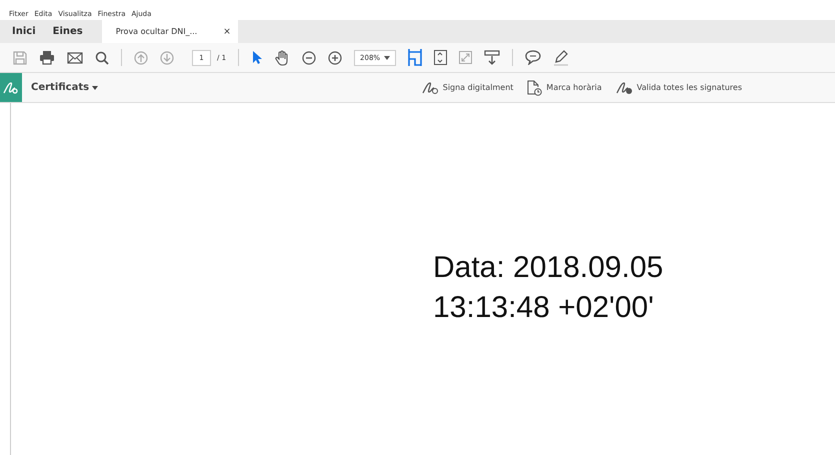  I want to click on pen-icon, so click(561, 58).